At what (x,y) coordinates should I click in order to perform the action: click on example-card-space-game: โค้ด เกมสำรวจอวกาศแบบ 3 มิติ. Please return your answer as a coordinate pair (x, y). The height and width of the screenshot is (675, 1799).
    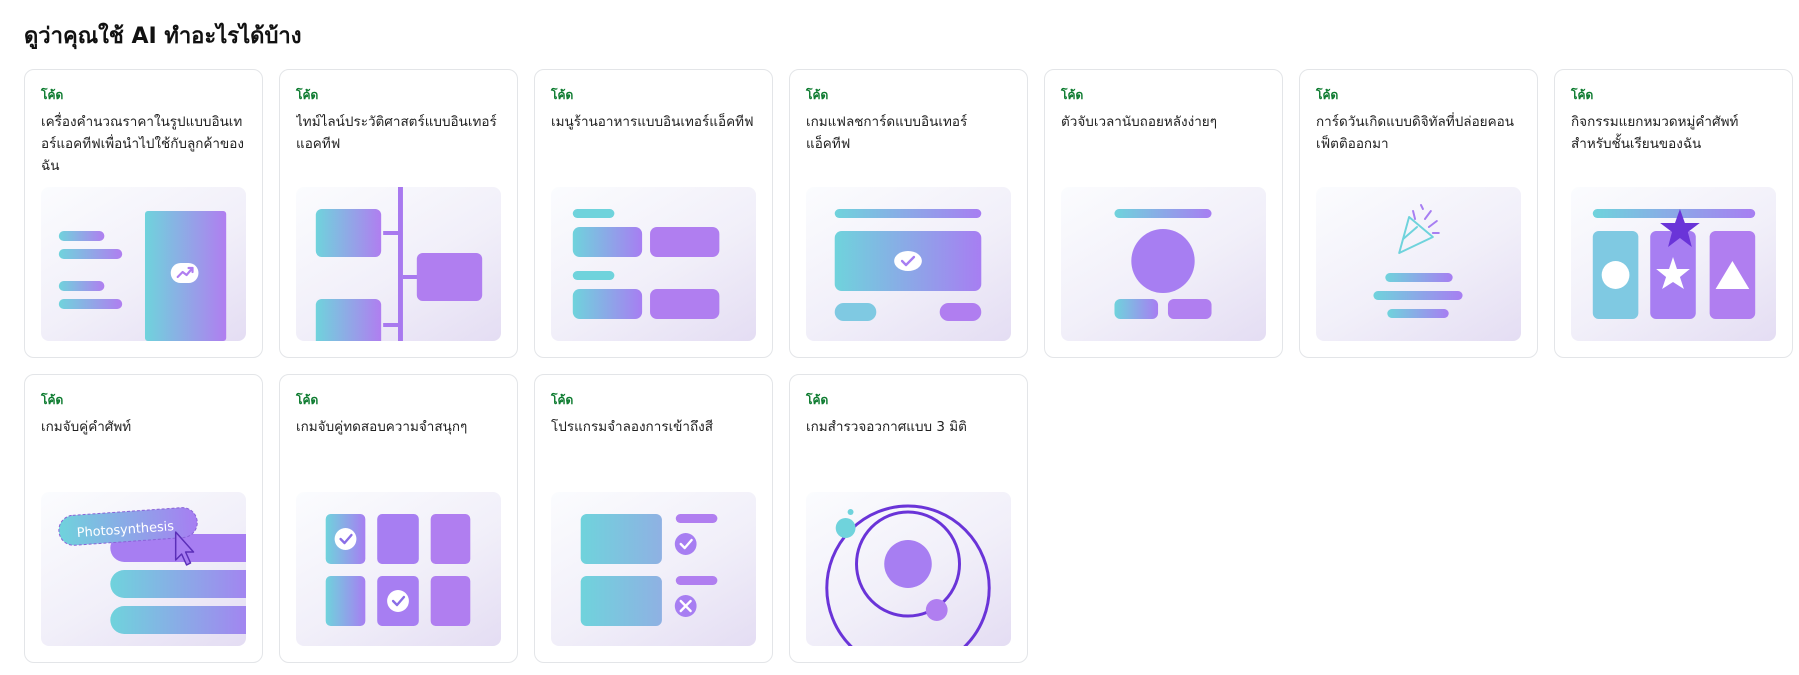
    Looking at the image, I should click on (908, 518).